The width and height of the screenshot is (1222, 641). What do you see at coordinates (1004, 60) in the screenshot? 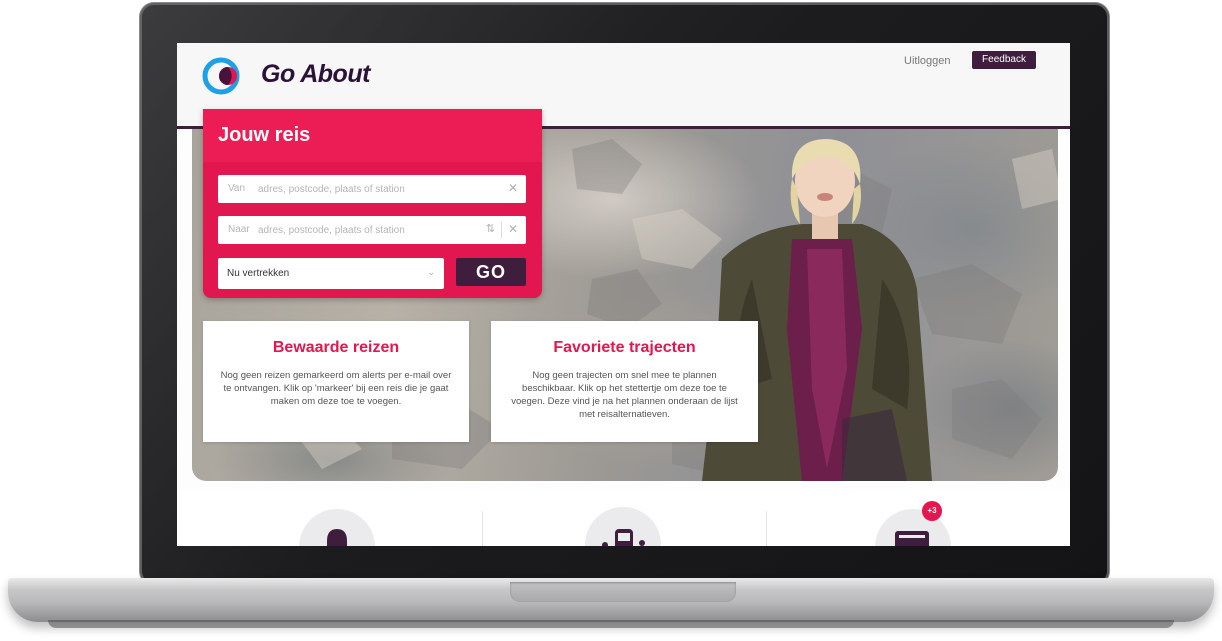
I see `feedback-button: Feedback` at bounding box center [1004, 60].